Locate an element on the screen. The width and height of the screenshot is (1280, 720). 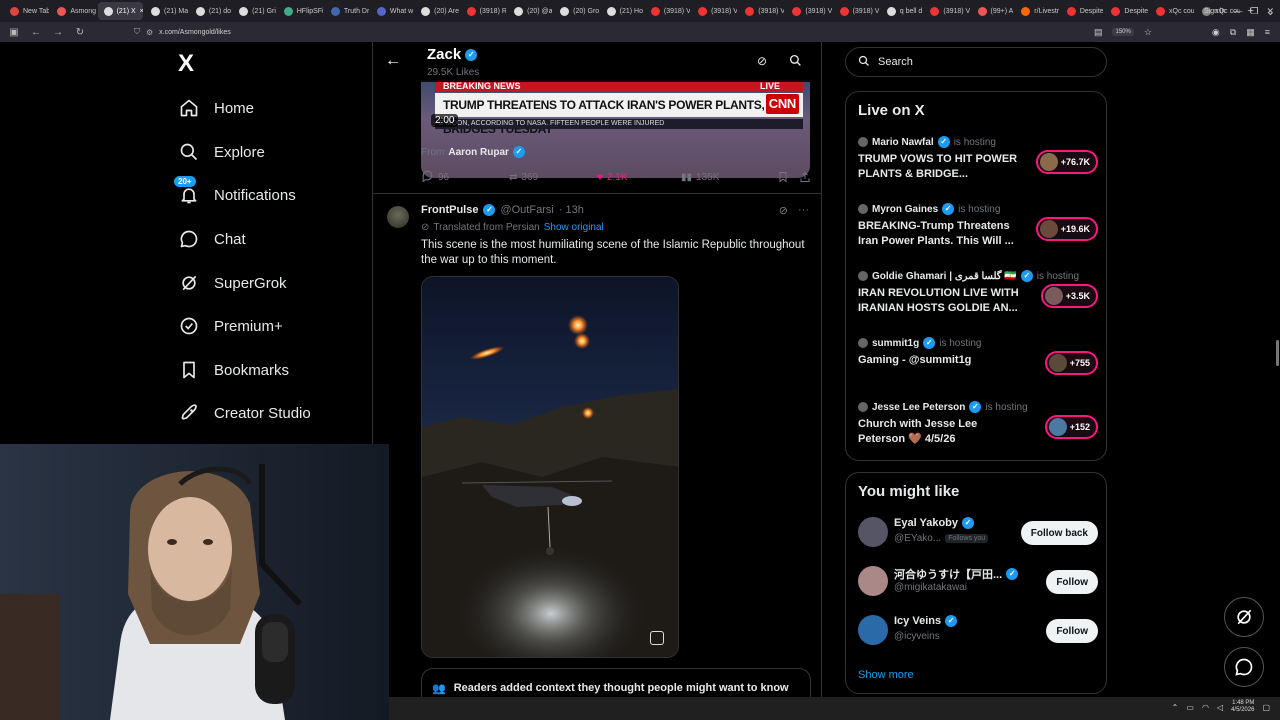
signin-link: Sign in is located at coordinates (1214, 11).